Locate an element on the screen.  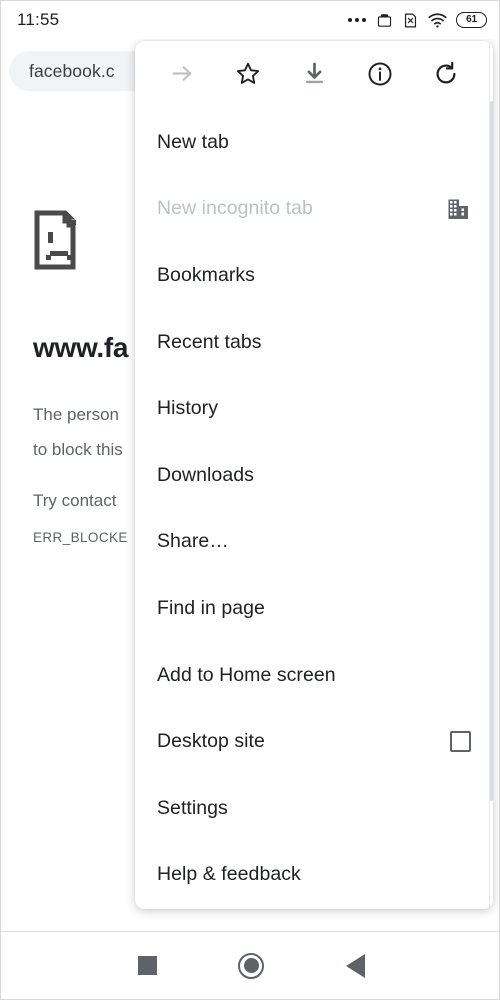
recents-button is located at coordinates (147, 966).